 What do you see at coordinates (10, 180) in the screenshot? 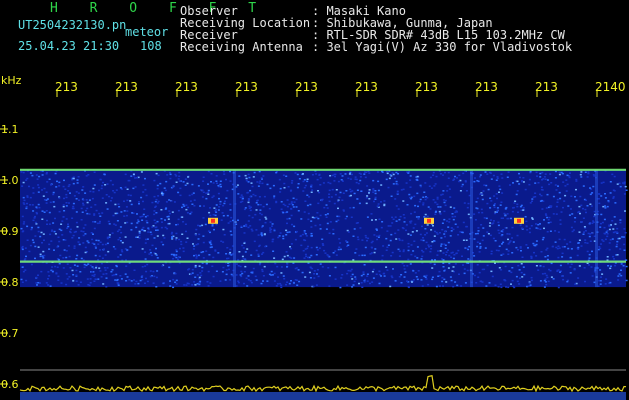
I see `y-tick-label: 1.0` at bounding box center [10, 180].